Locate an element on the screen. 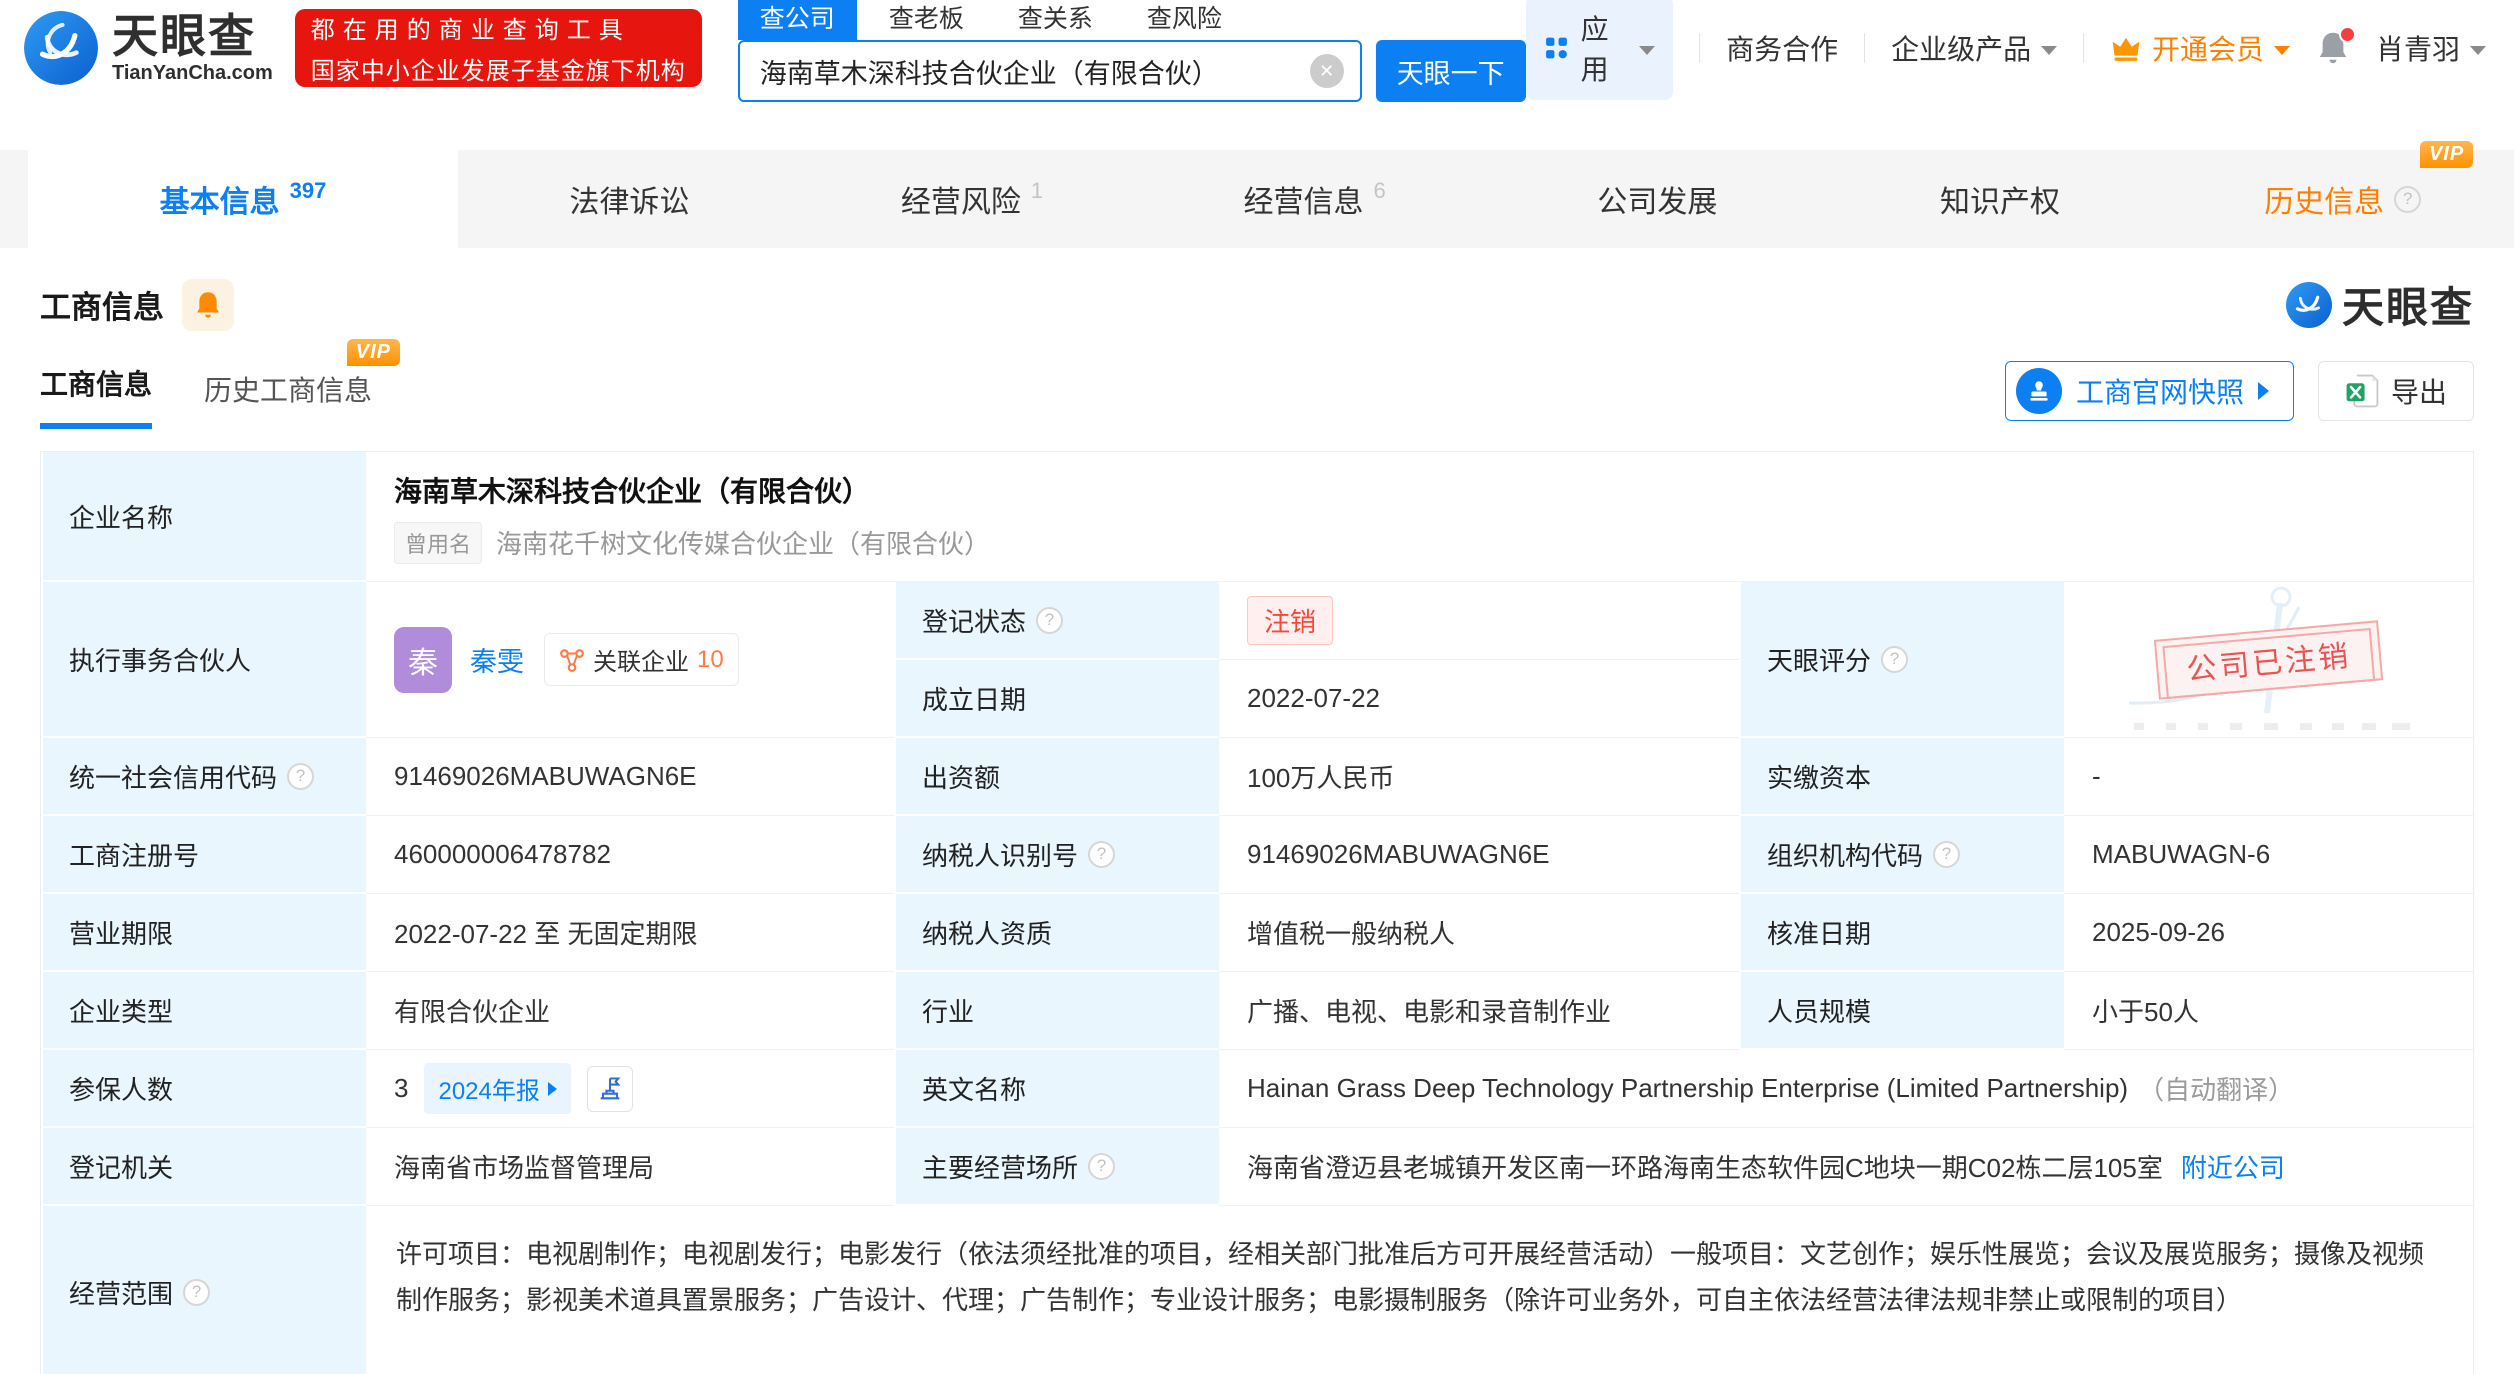 This screenshot has height=1374, width=2514. search-input is located at coordinates (1034, 71).